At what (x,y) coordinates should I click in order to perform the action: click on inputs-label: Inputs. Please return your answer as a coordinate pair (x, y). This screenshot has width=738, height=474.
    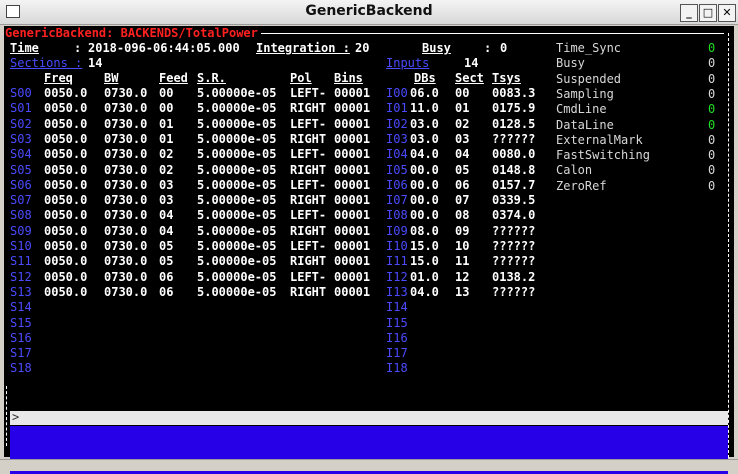
    Looking at the image, I should click on (408, 63).